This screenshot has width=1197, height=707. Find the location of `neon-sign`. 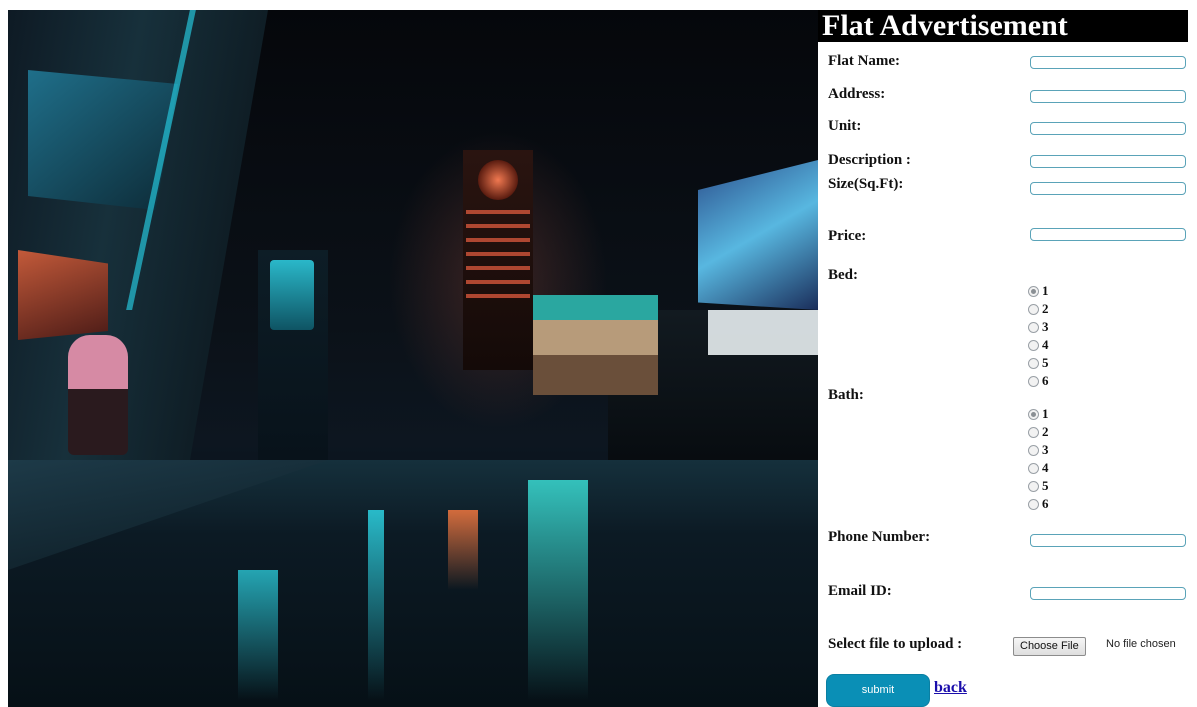

neon-sign is located at coordinates (292, 295).